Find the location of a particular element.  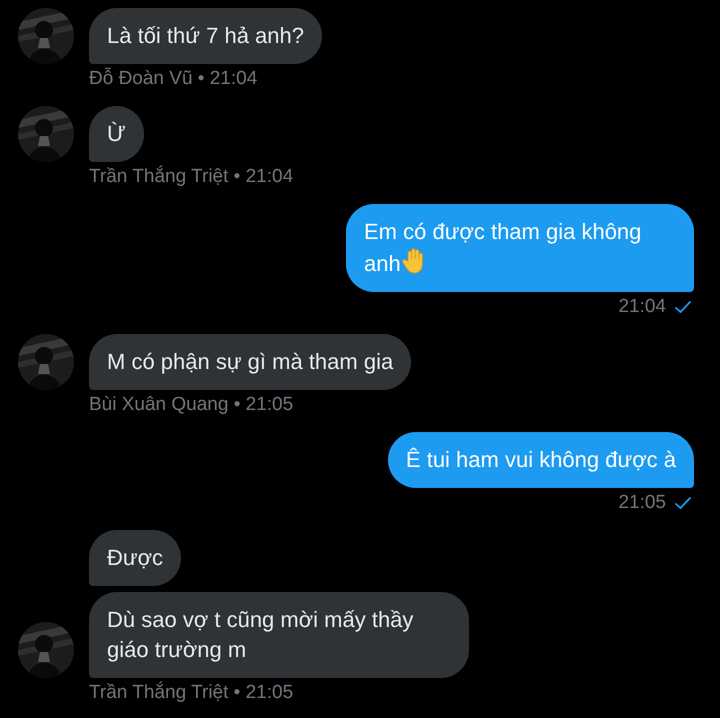

sender-and-time: Trần Thắng Triệt • 21:05 is located at coordinates (191, 693).